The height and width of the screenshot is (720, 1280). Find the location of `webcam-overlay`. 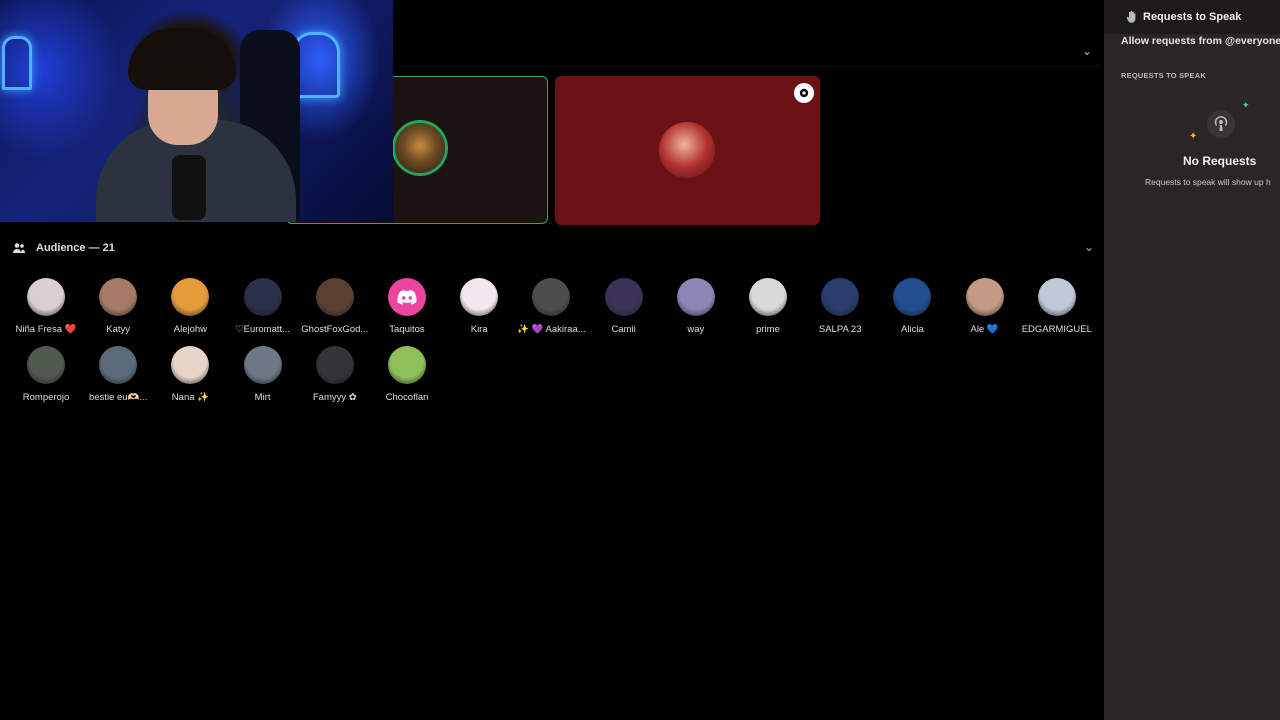

webcam-overlay is located at coordinates (196, 111).